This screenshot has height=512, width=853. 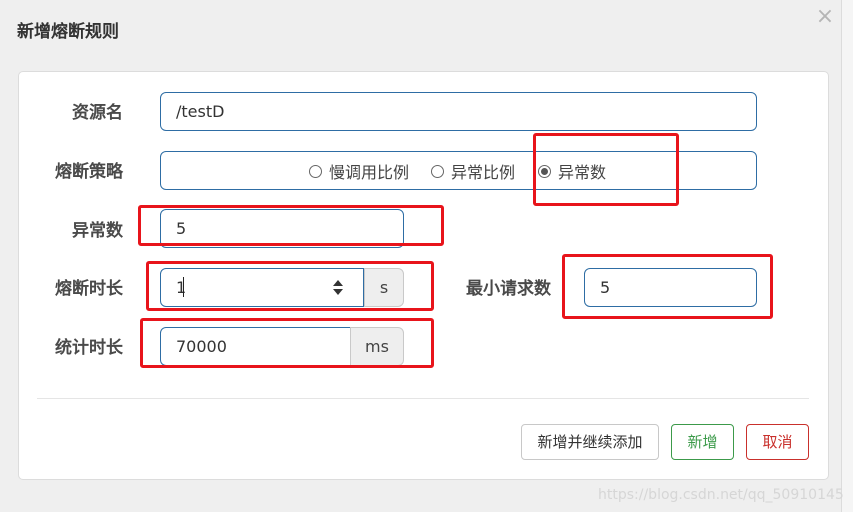 What do you see at coordinates (508, 289) in the screenshot?
I see `min-requests-label: 最小请求数` at bounding box center [508, 289].